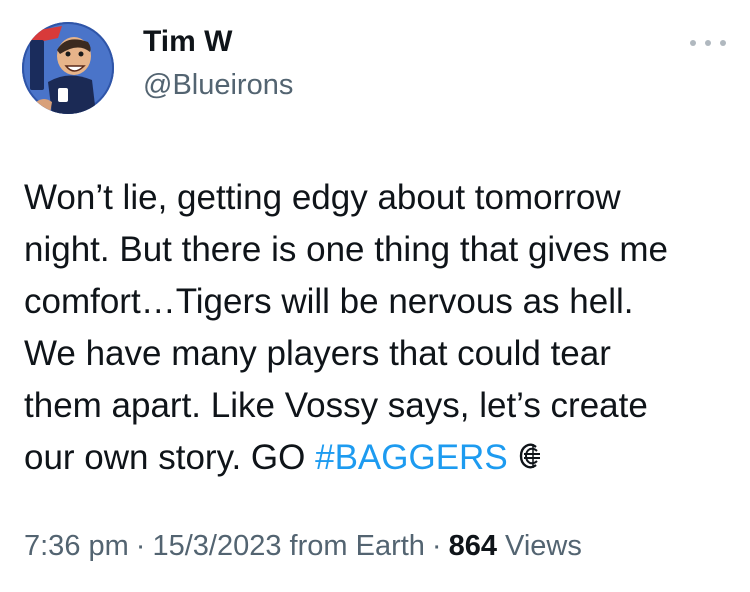 The image size is (750, 592). I want to click on views-label: Views, so click(543, 546).